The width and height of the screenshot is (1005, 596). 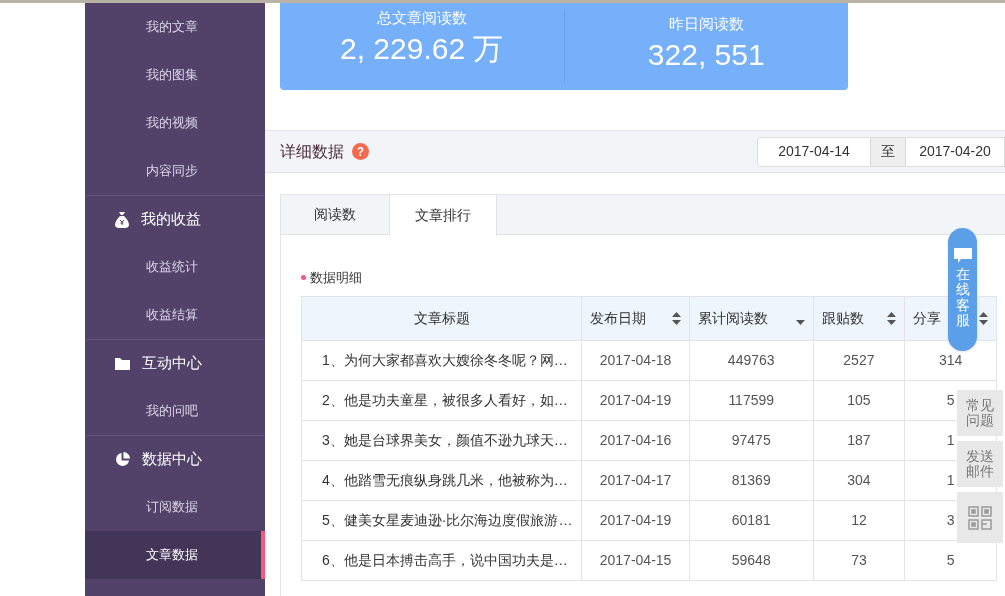 I want to click on sidebar-group: 数据中心, so click(x=175, y=459).